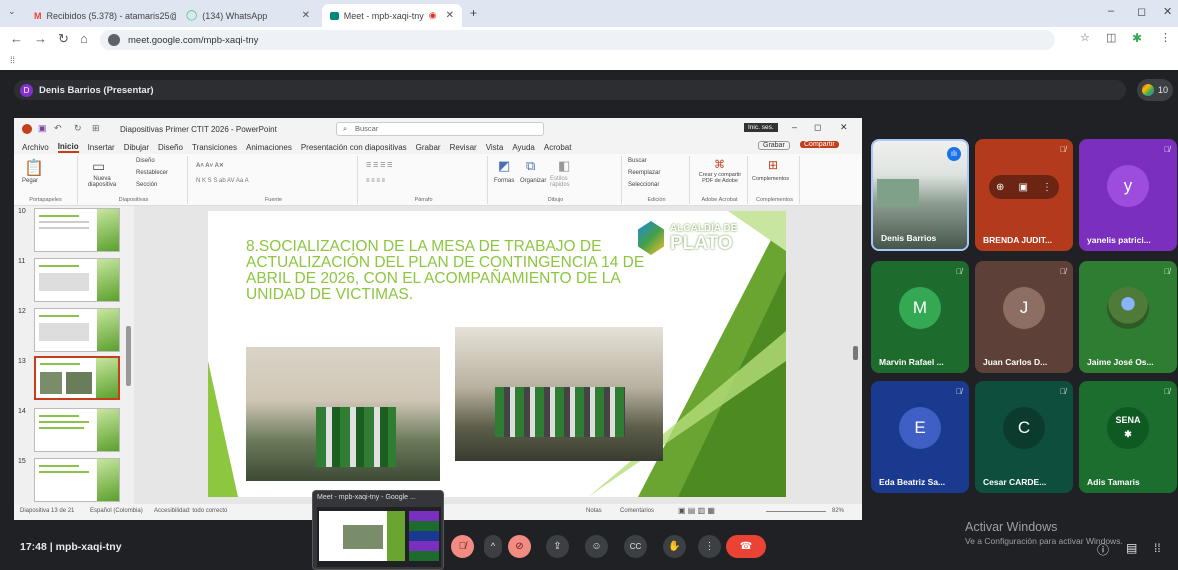 The width and height of the screenshot is (1178, 570). What do you see at coordinates (375, 181) in the screenshot?
I see `align-tools: ≡ ≡ ≡ ≡` at bounding box center [375, 181].